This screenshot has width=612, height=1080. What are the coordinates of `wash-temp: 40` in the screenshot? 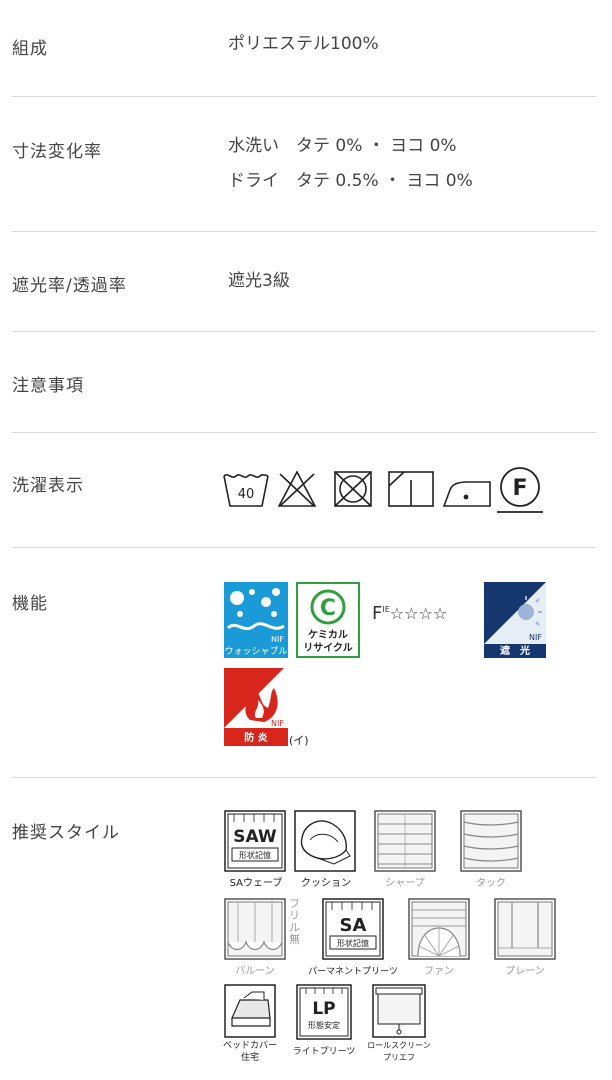 It's located at (246, 494).